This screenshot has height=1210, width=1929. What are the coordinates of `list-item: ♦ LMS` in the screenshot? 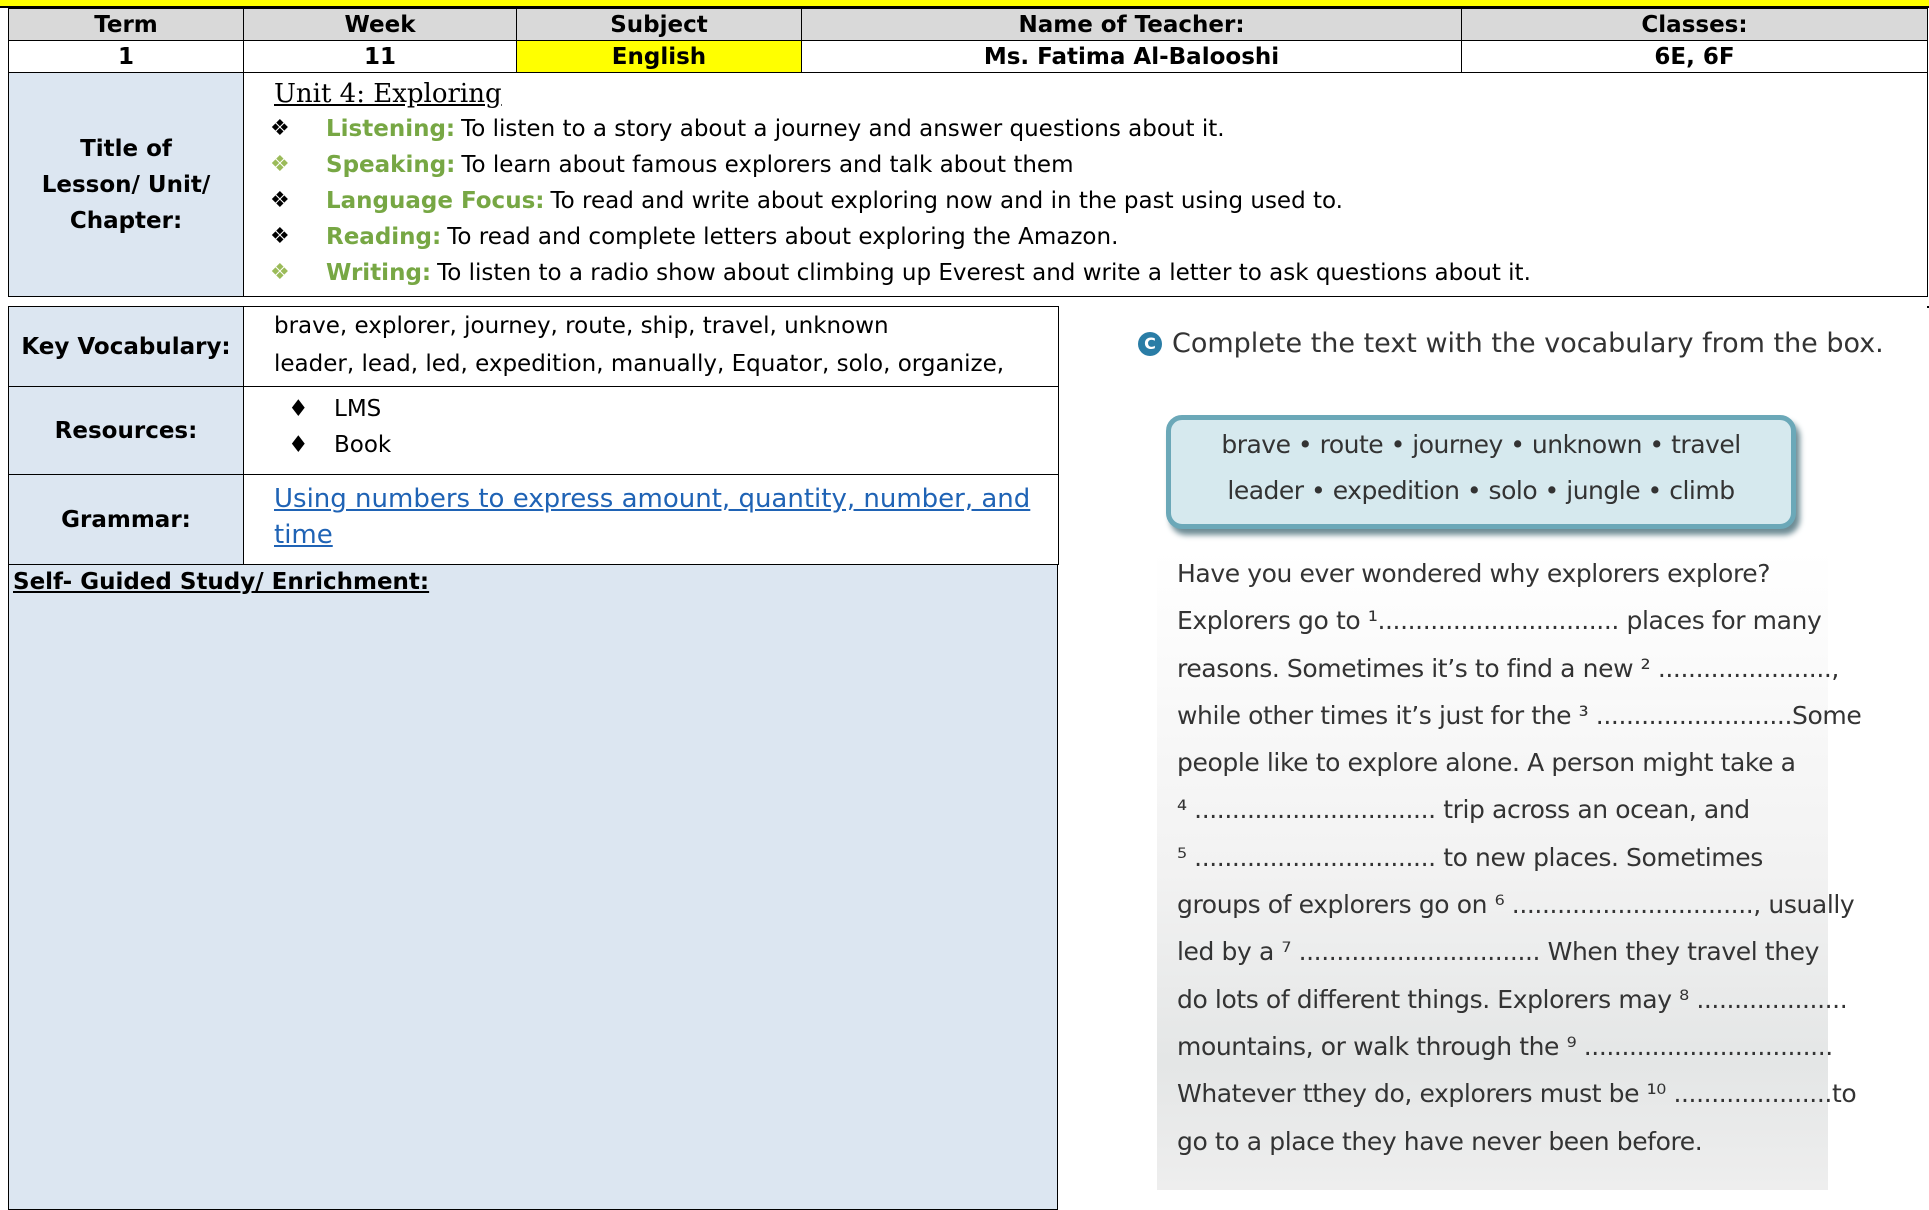 It's located at (673, 409).